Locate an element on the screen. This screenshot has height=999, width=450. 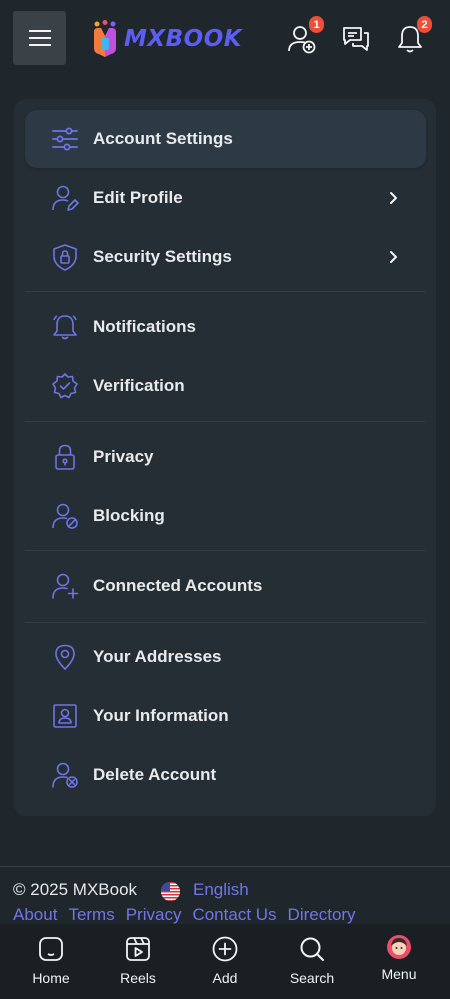
hamburger-icon is located at coordinates (39, 38).